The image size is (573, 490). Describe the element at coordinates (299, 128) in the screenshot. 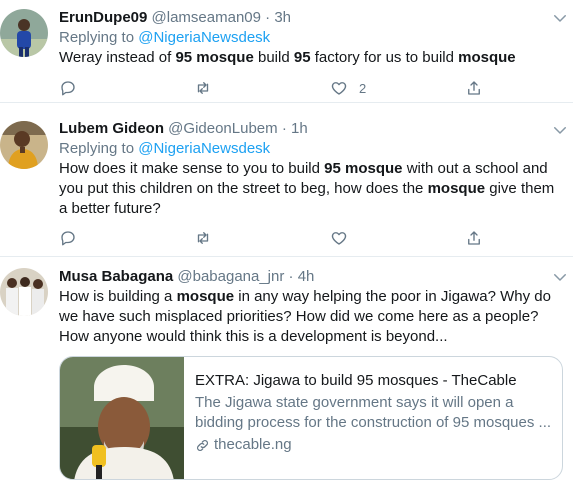

I see `timestamp: 1h` at that location.